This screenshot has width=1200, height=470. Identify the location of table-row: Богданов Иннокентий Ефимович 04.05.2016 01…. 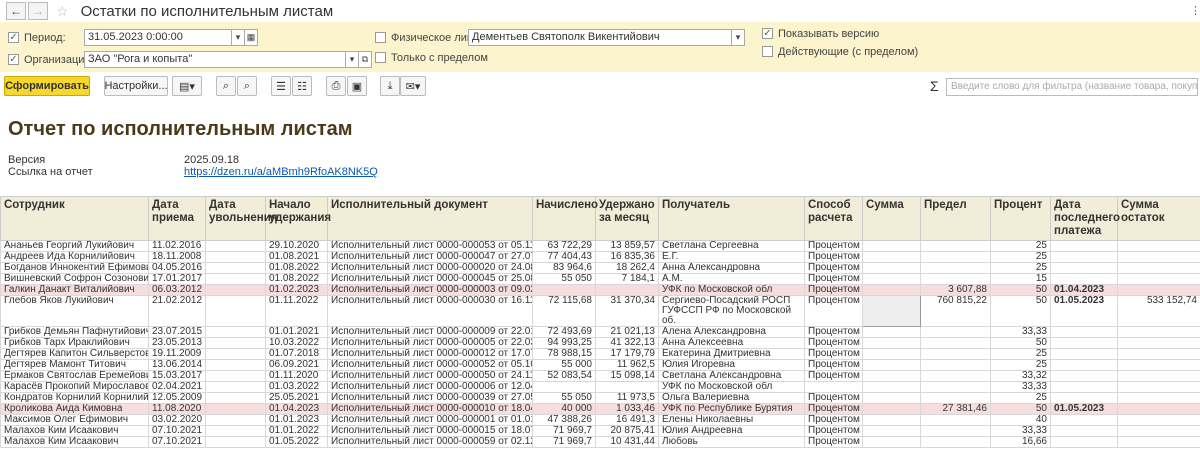
(600, 268).